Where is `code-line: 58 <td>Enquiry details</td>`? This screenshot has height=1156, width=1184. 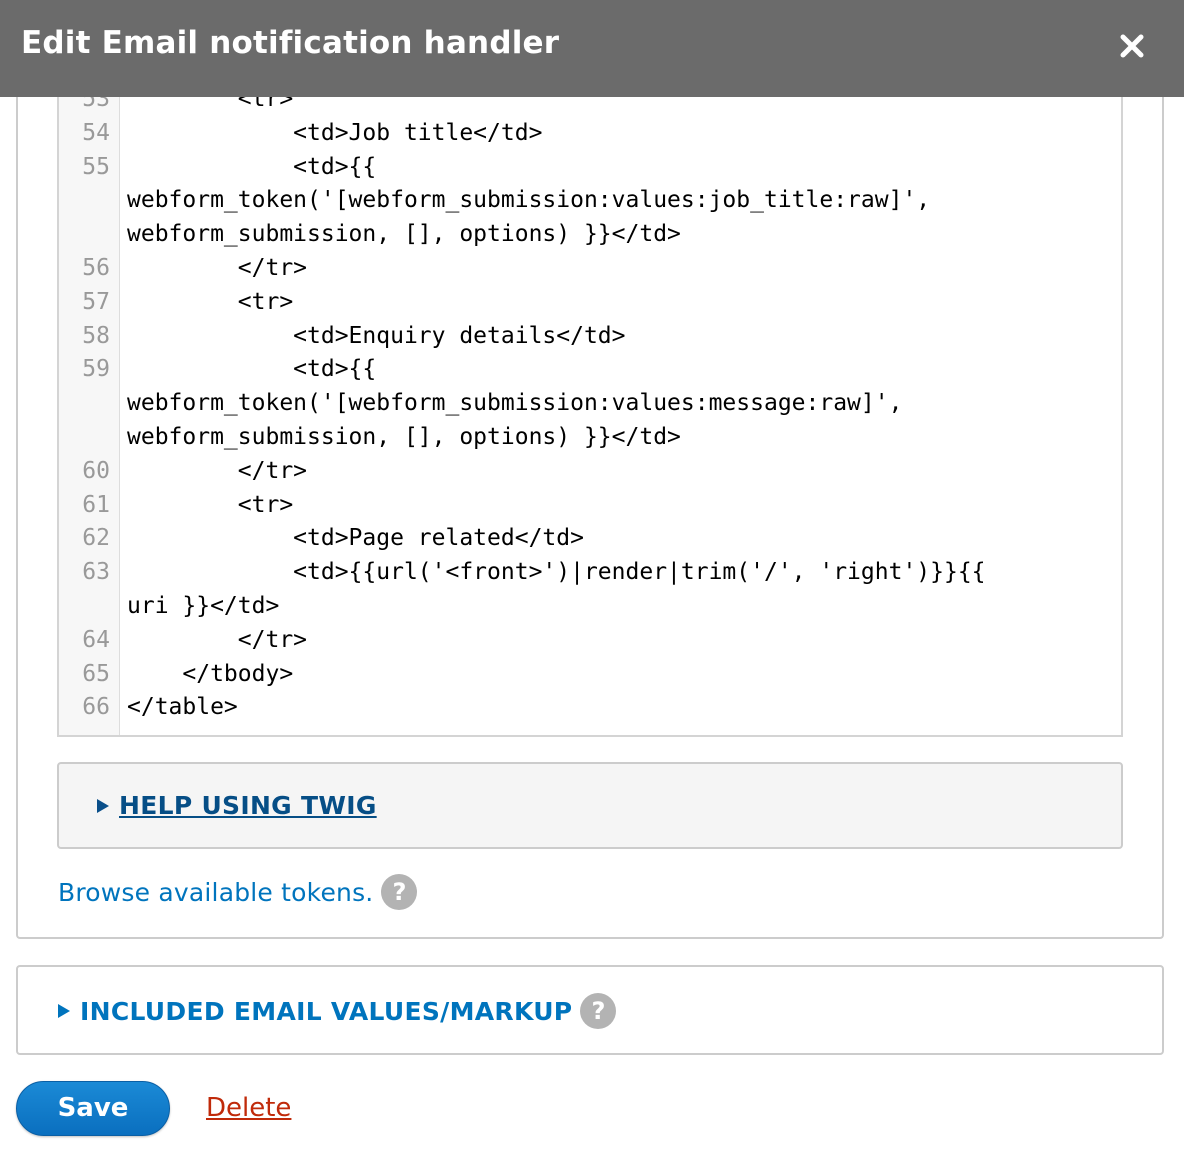
code-line: 58 <td>Enquiry details</td> is located at coordinates (590, 337).